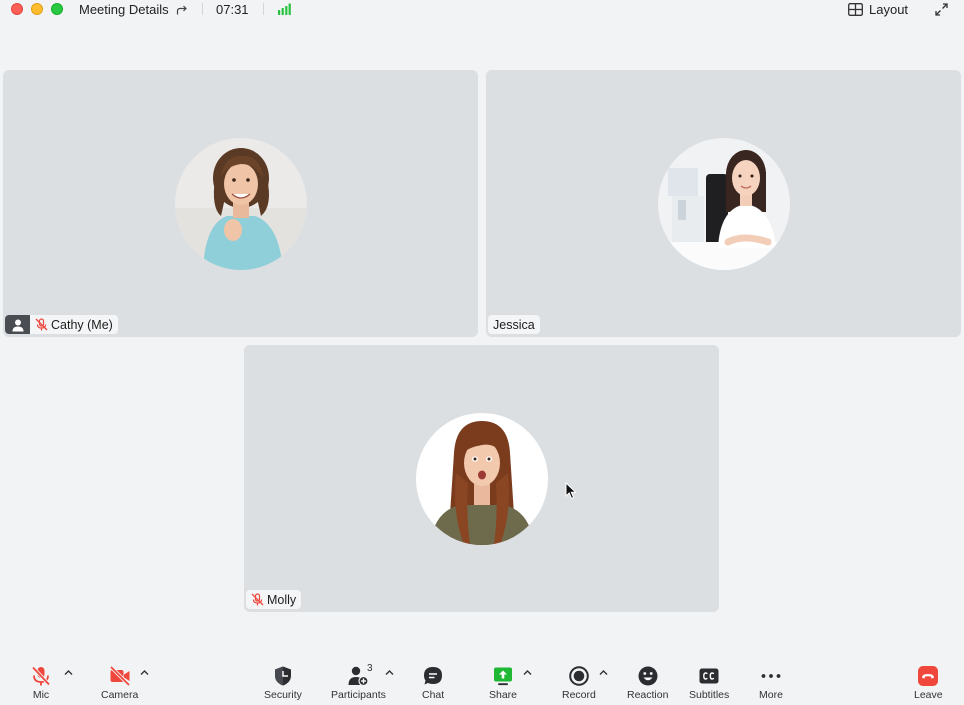  Describe the element at coordinates (579, 695) in the screenshot. I see `record-label: Record` at that location.